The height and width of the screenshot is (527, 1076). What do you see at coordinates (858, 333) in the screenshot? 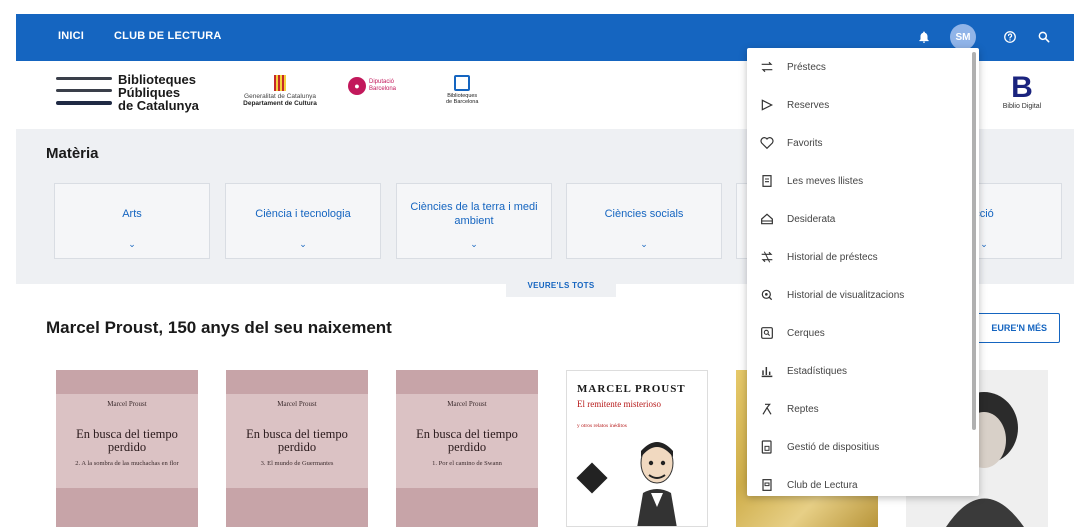
I see `menu-item-cerques: Cerques` at bounding box center [858, 333].